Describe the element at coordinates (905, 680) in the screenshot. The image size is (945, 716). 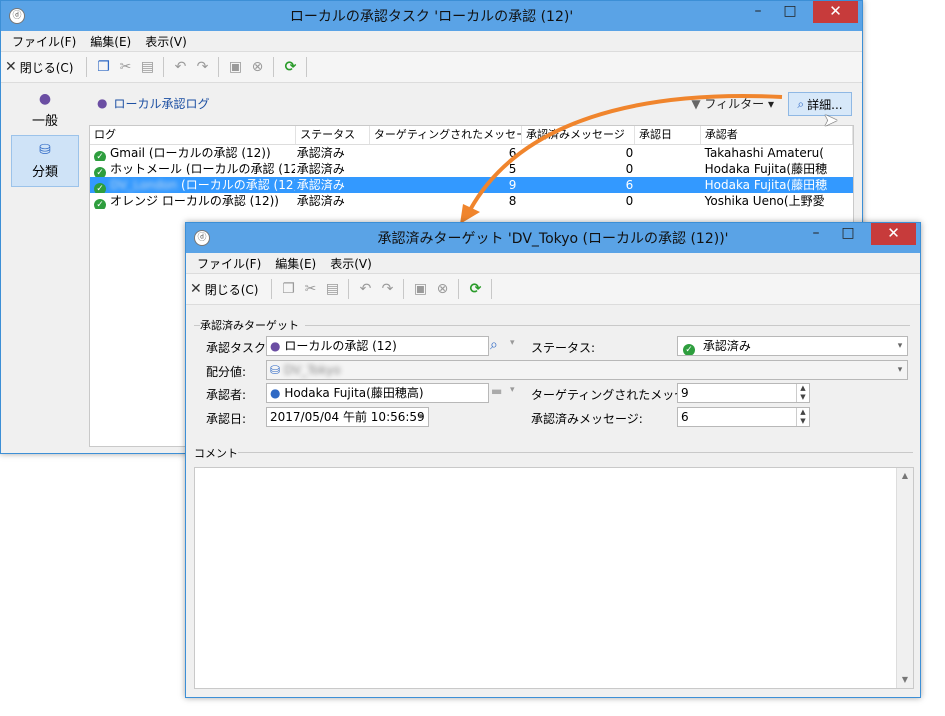
I see `scroll-down-icon: ▼` at that location.